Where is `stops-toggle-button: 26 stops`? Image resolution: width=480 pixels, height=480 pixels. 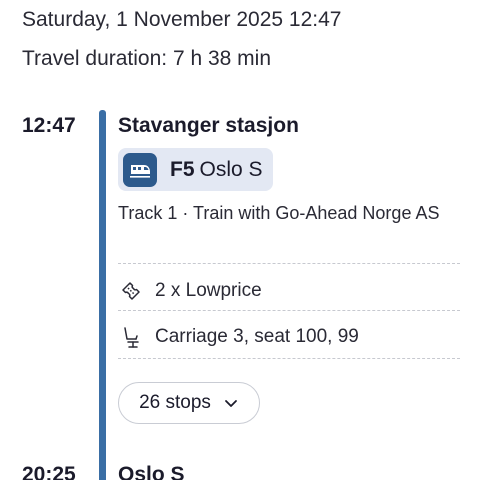
stops-toggle-button: 26 stops is located at coordinates (189, 403).